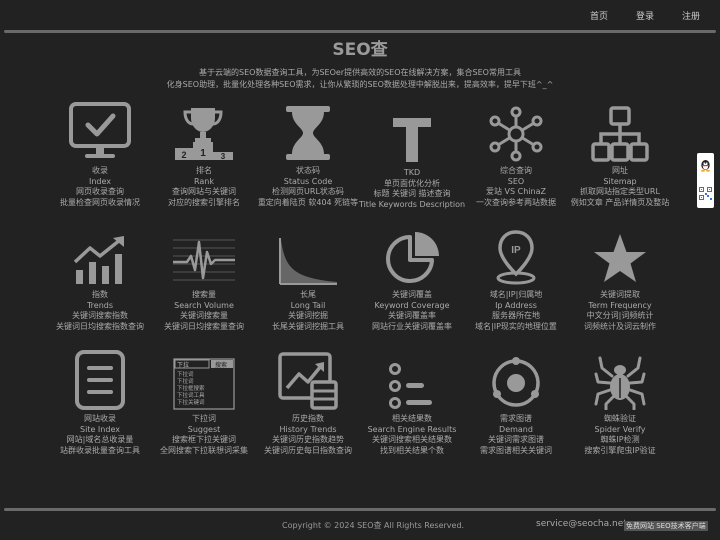 This screenshot has height=540, width=720. I want to click on tool-title-en: Sitemap, so click(620, 181).